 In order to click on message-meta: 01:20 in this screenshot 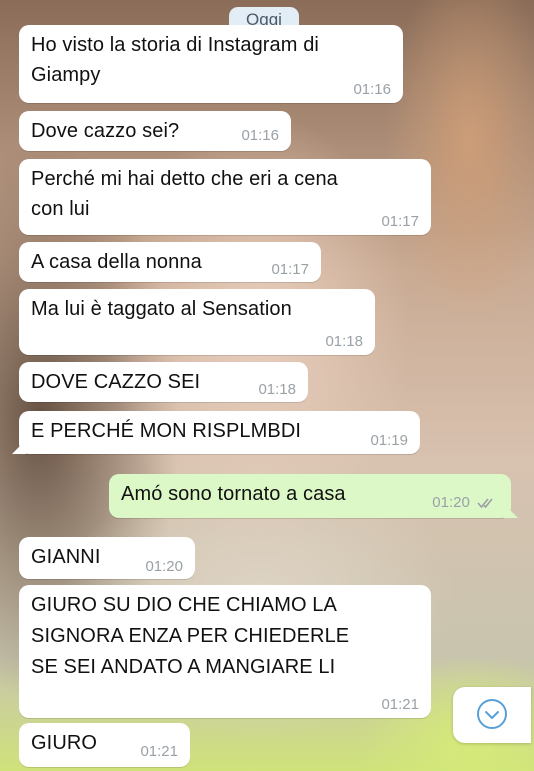, I will do `click(464, 503)`.